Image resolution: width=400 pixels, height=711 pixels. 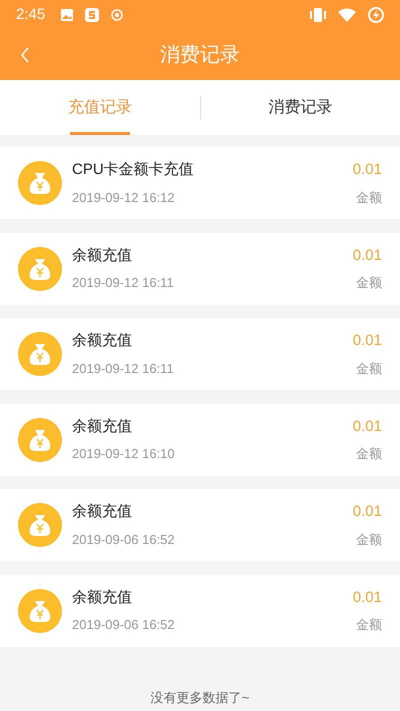 What do you see at coordinates (67, 15) in the screenshot?
I see `image-icon` at bounding box center [67, 15].